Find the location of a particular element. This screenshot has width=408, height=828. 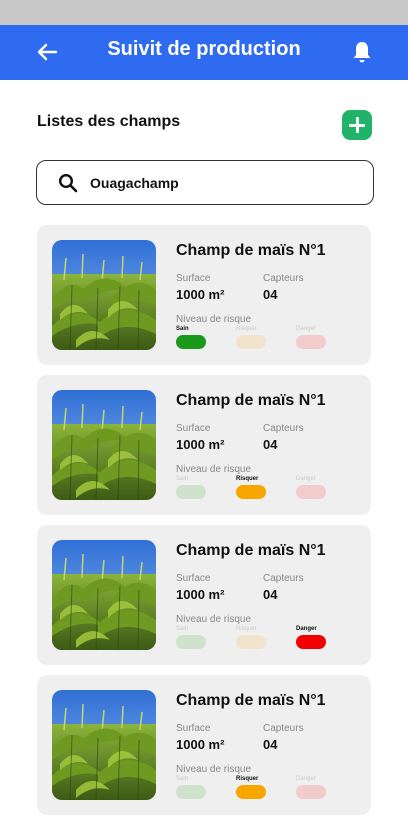

search-icon is located at coordinates (68, 183).